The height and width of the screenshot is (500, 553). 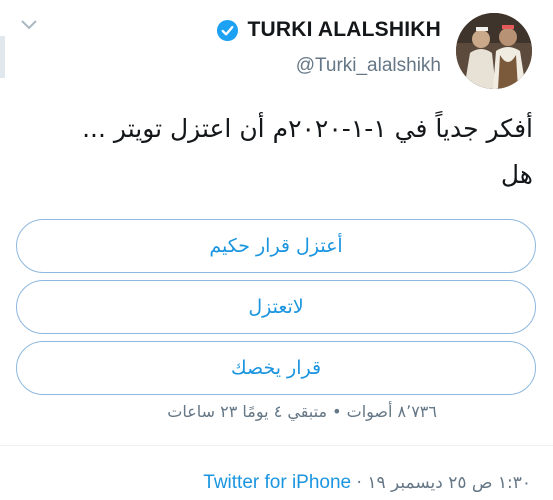 What do you see at coordinates (276, 368) in the screenshot?
I see `poll-option-3: قرار يخصك` at bounding box center [276, 368].